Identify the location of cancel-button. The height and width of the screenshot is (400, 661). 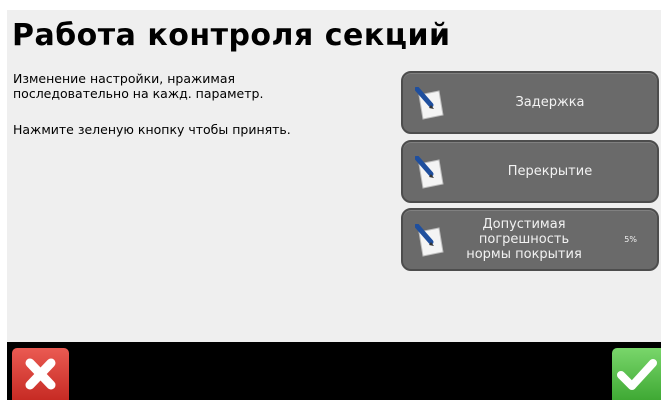
(40, 374).